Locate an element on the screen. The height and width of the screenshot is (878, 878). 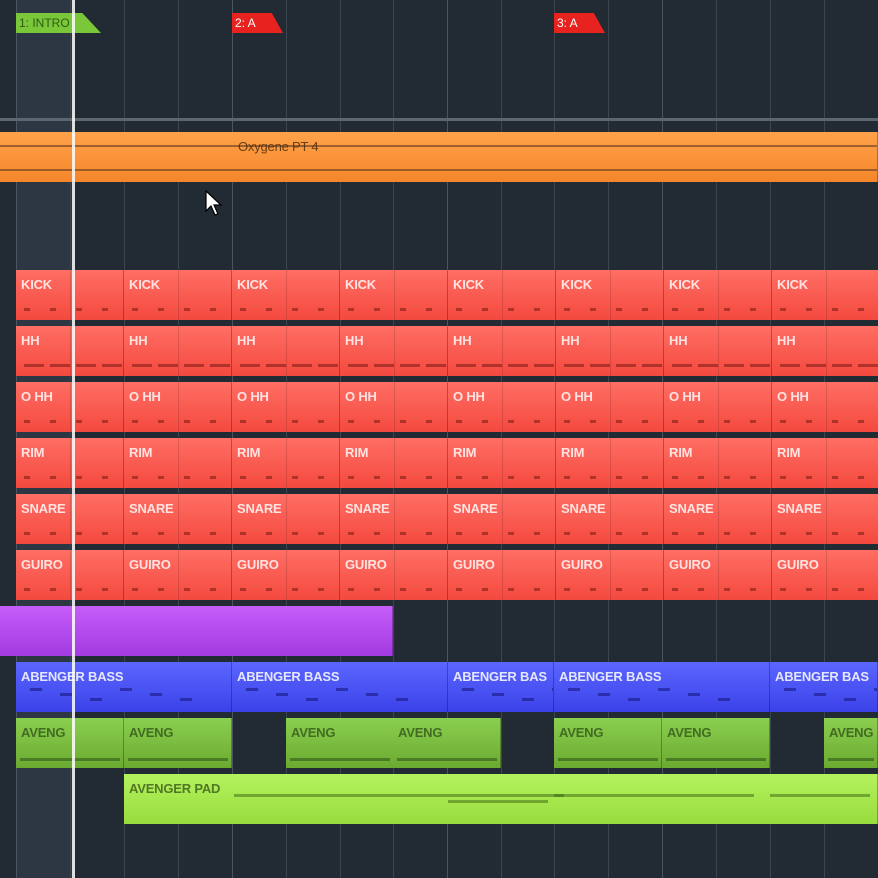
waveform-bottom is located at coordinates (438, 170).